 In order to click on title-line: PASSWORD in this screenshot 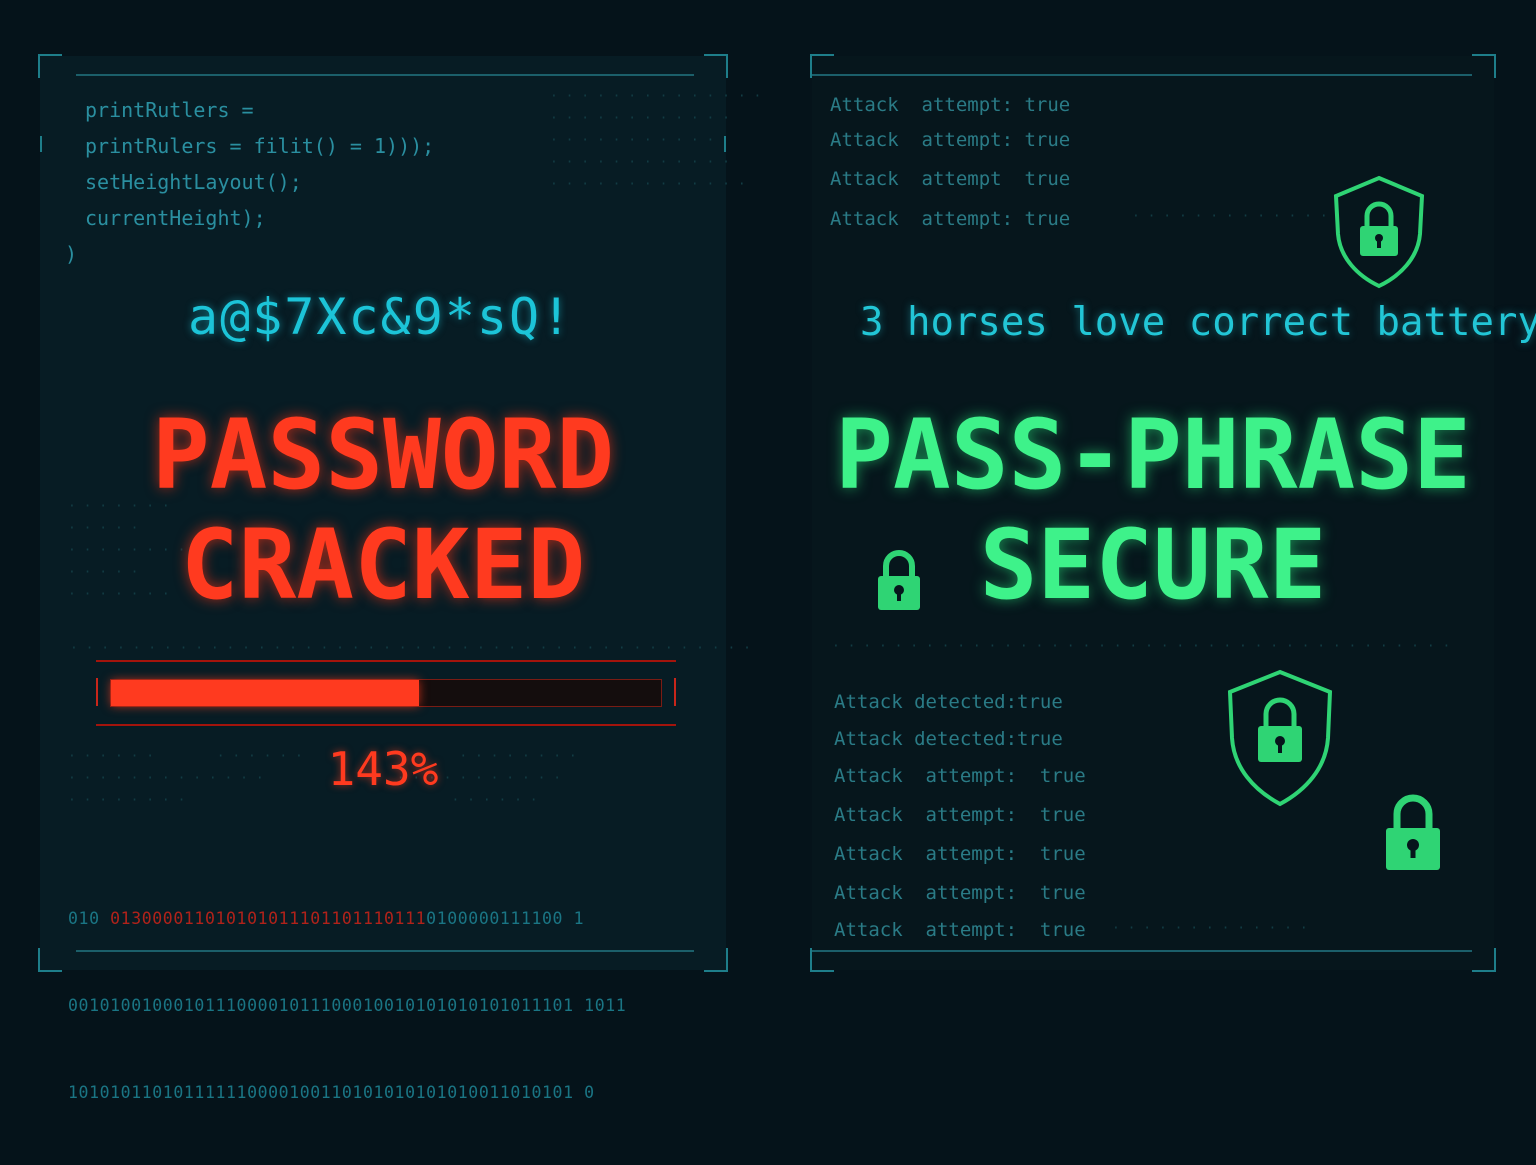, I will do `click(383, 455)`.